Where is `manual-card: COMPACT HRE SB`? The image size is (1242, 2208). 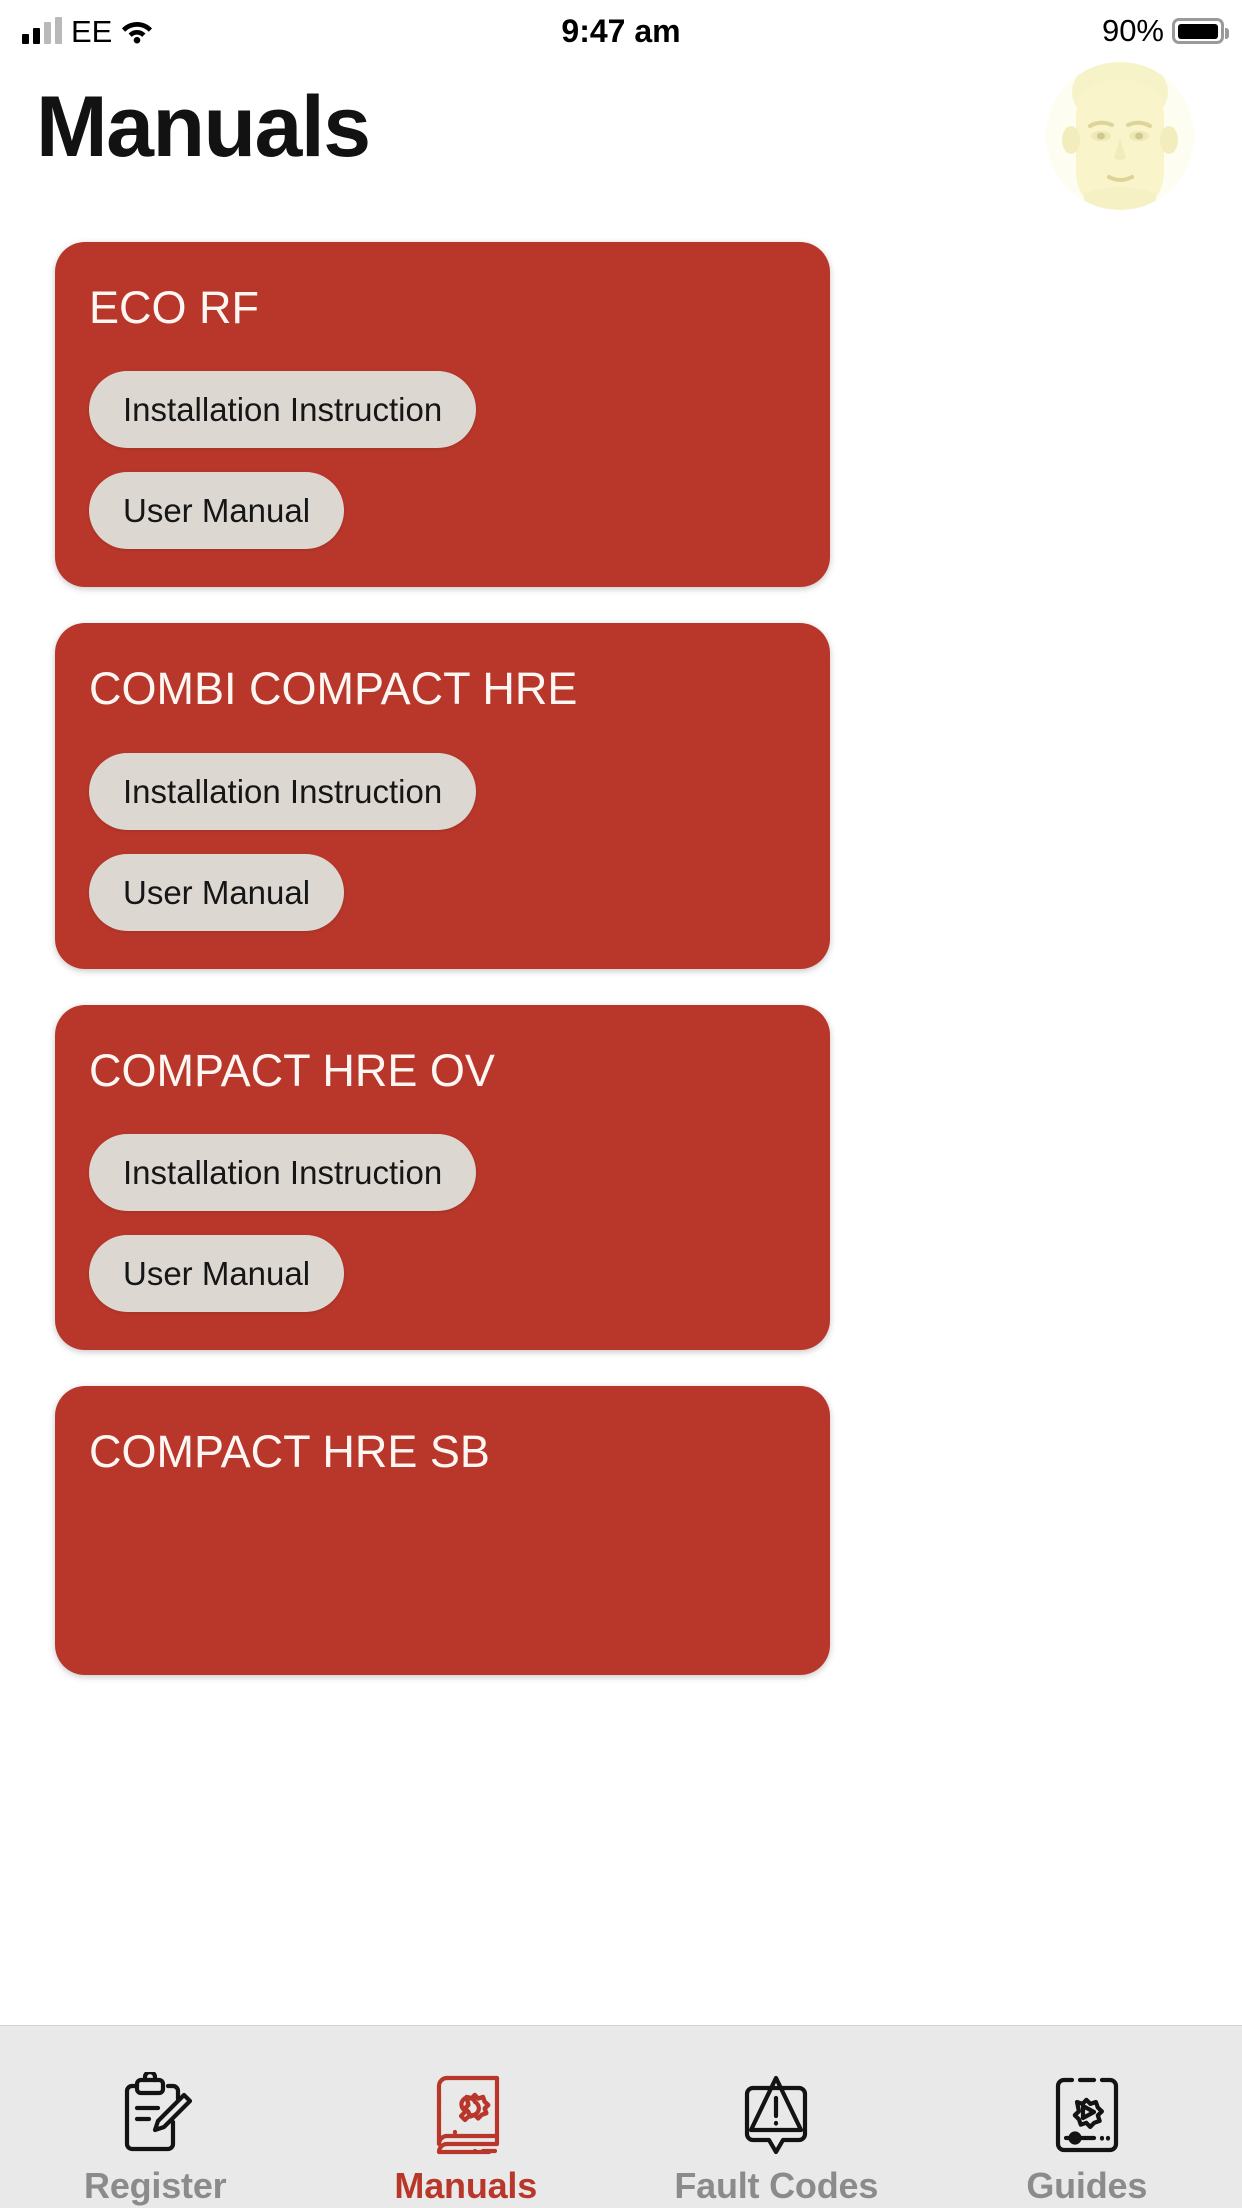
manual-card: COMPACT HRE SB is located at coordinates (442, 1530).